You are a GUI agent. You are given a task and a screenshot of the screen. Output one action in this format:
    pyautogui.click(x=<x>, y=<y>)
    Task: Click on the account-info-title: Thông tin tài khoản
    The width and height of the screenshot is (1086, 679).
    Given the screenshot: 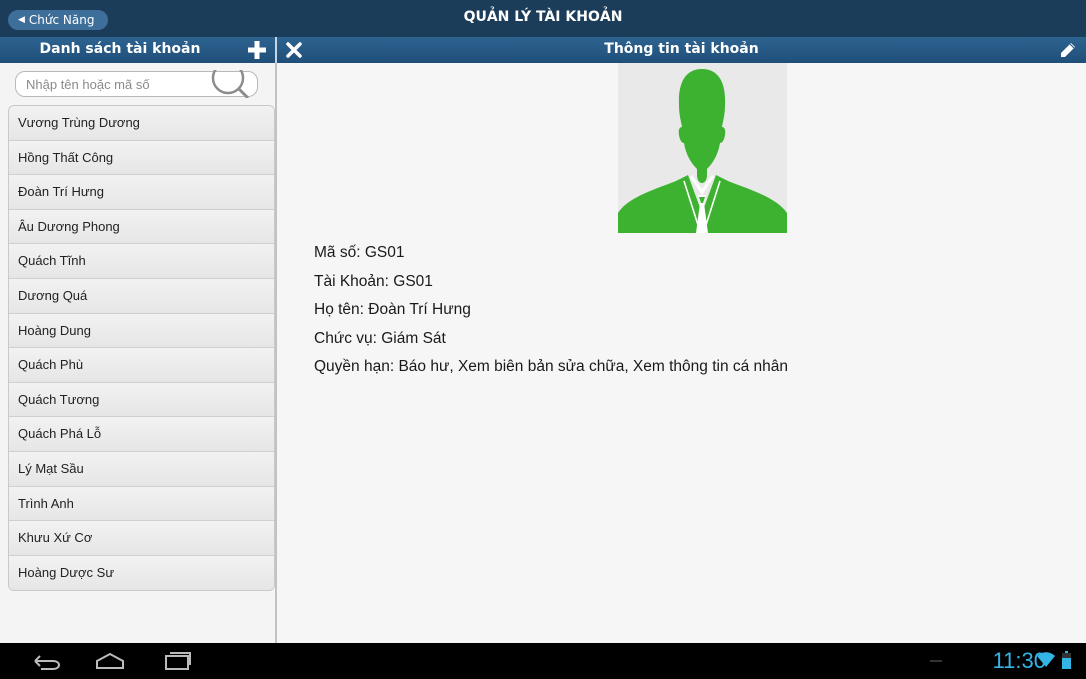 What is the action you would take?
    pyautogui.click(x=681, y=49)
    